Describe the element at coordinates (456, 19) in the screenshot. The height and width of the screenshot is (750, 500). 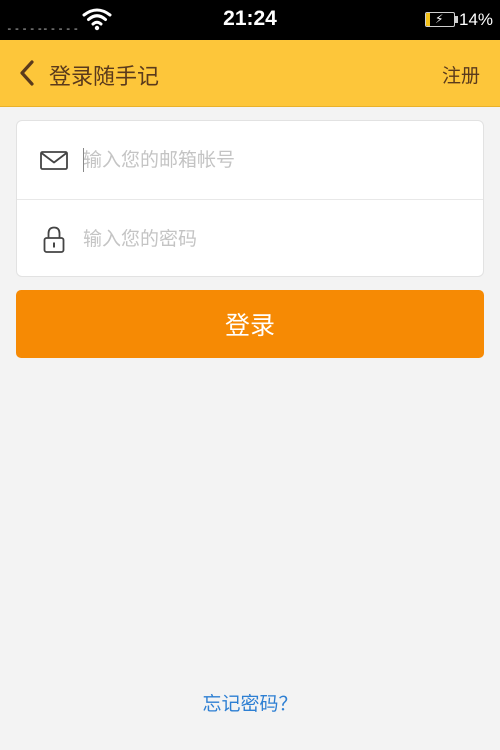
I see `battery-tip` at that location.